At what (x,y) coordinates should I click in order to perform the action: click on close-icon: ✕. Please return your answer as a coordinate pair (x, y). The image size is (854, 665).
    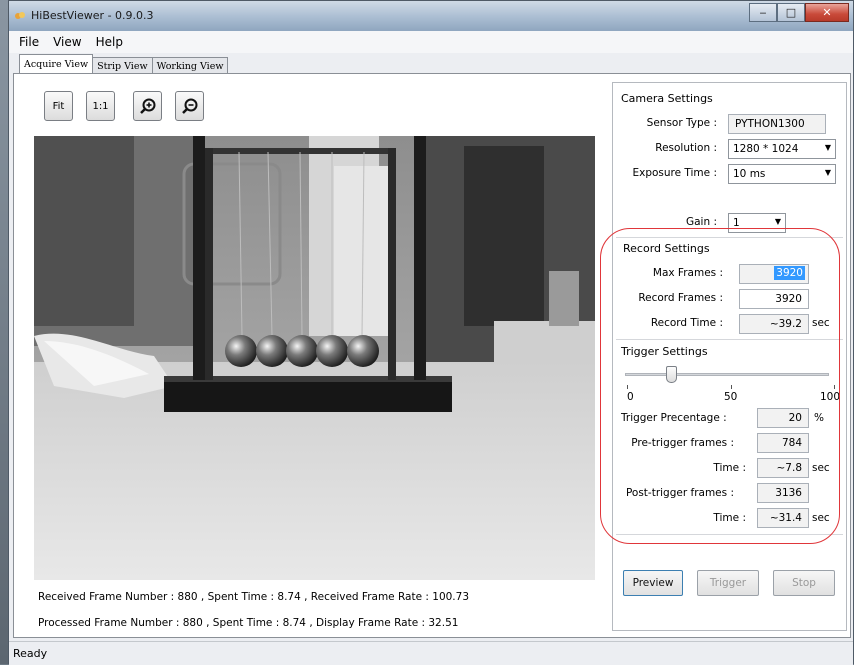
    Looking at the image, I should click on (827, 12).